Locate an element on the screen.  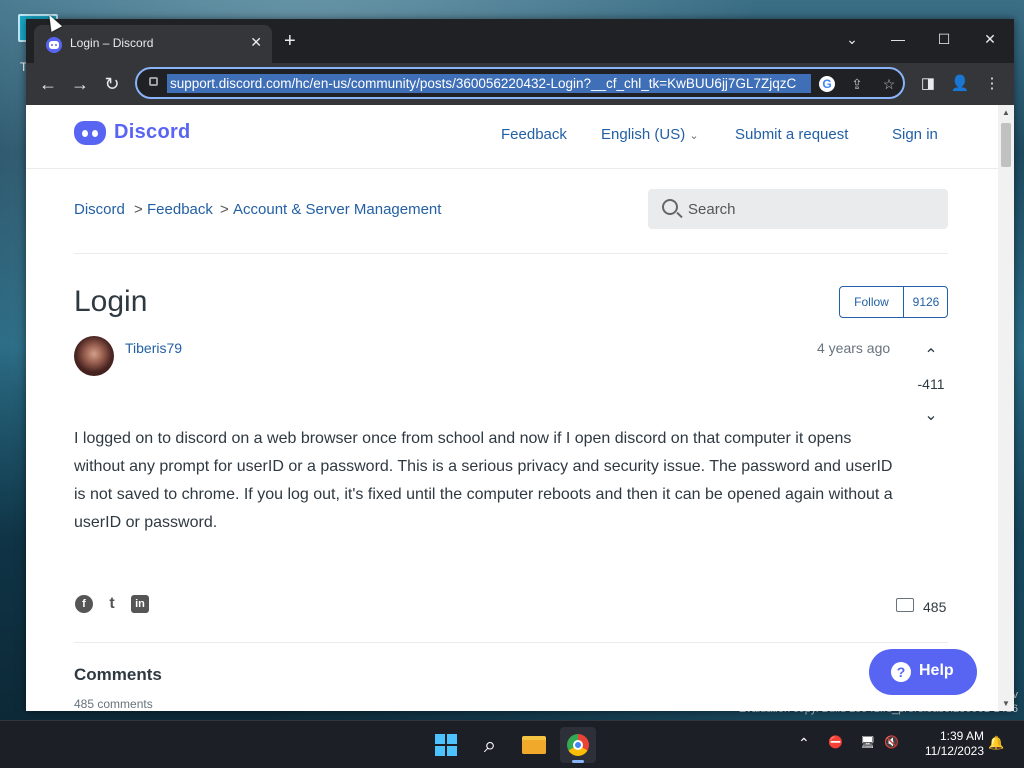
twitter-icon: t is located at coordinates (112, 604).